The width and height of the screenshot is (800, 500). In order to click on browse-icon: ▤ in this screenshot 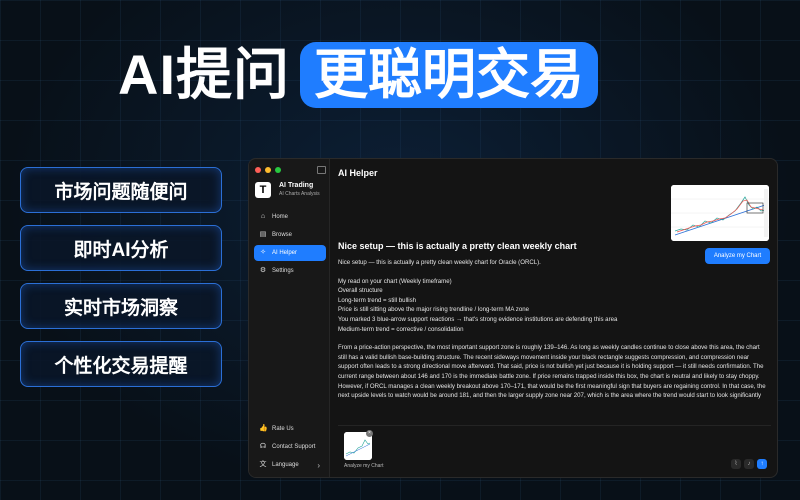, I will do `click(263, 234)`.